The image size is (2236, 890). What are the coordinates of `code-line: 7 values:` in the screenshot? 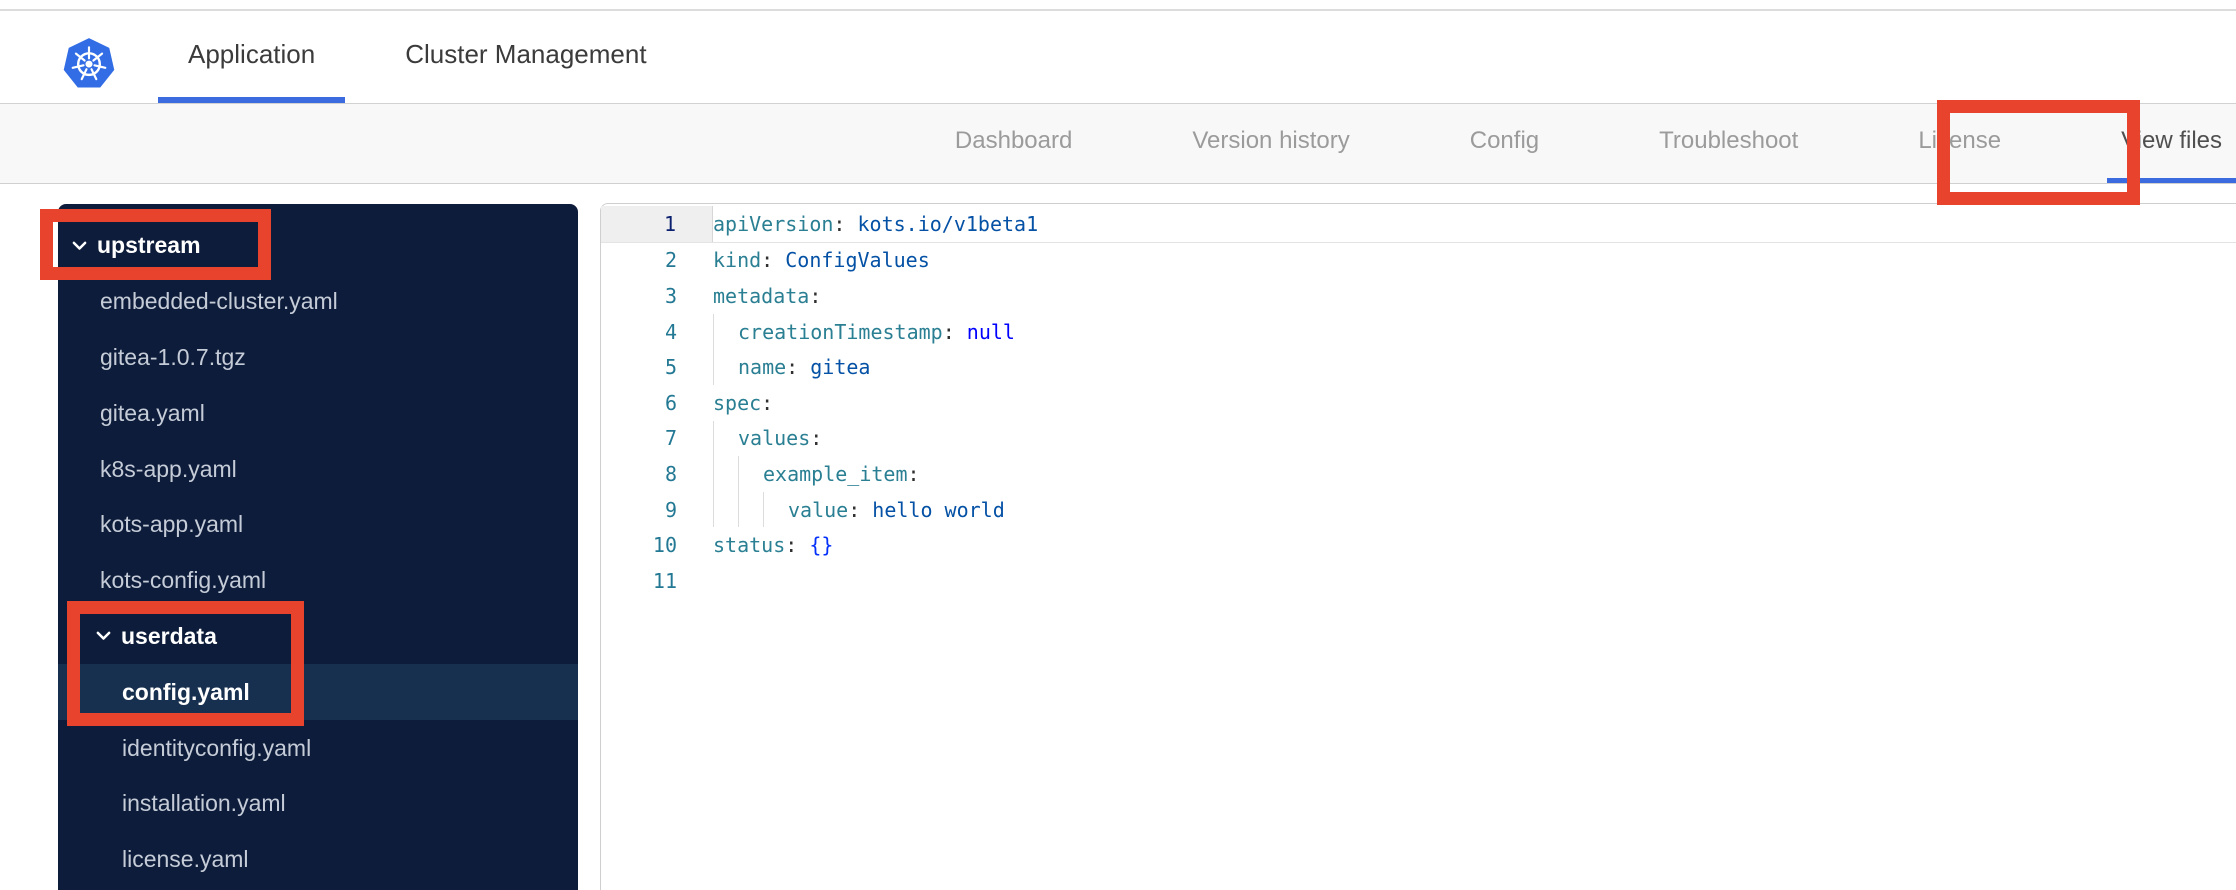 It's located at (1418, 438).